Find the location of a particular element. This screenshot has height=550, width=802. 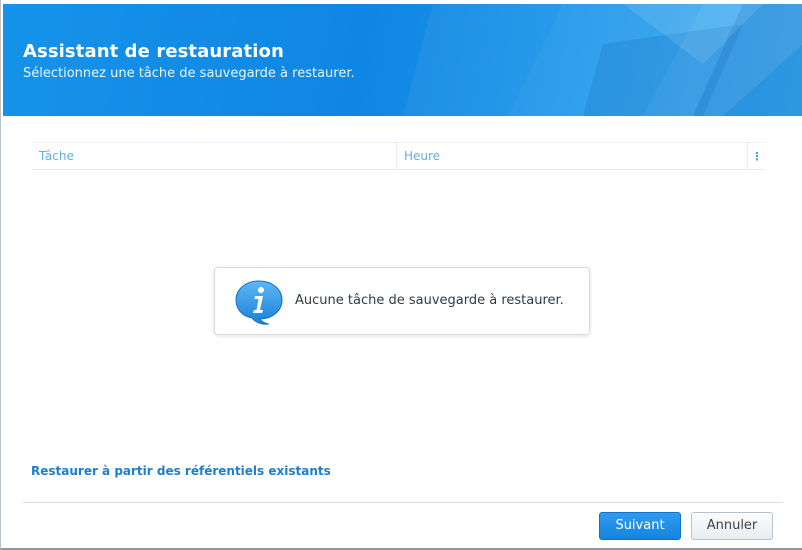

column-menu-icon: ⋮ is located at coordinates (757, 156).